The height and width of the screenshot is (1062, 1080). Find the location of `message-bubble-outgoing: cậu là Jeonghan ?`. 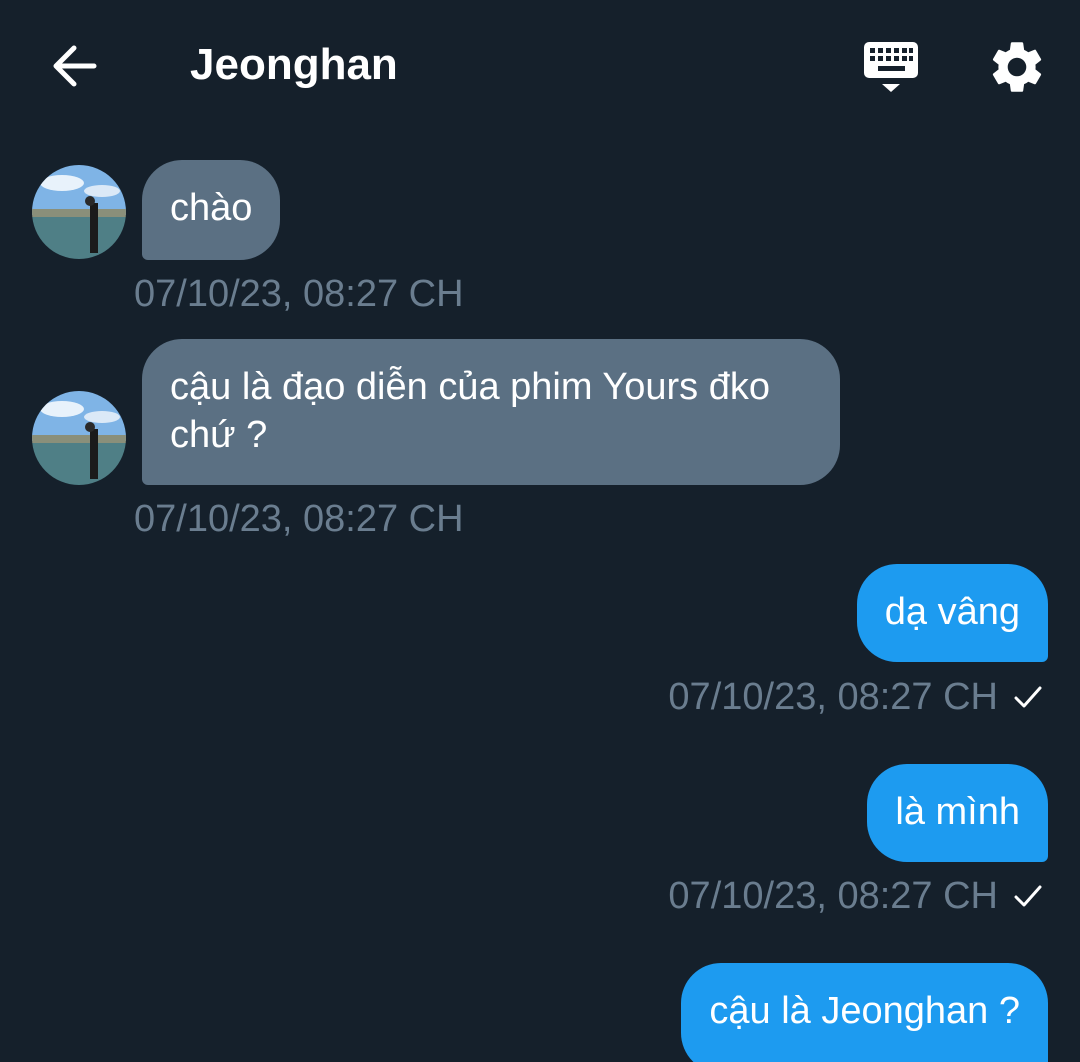

message-bubble-outgoing: cậu là Jeonghan ? is located at coordinates (864, 1012).